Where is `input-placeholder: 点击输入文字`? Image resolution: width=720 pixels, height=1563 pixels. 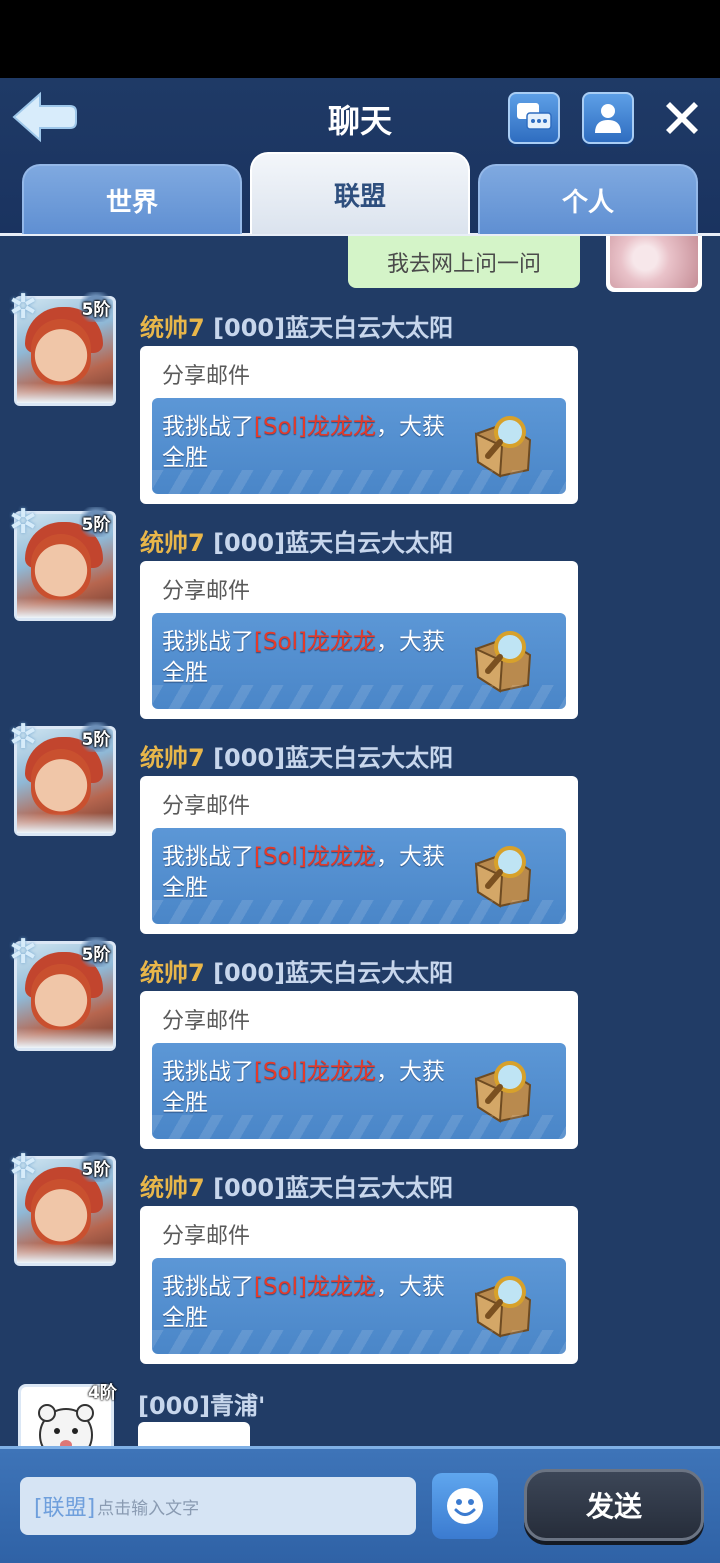 input-placeholder: 点击输入文字 is located at coordinates (148, 1508).